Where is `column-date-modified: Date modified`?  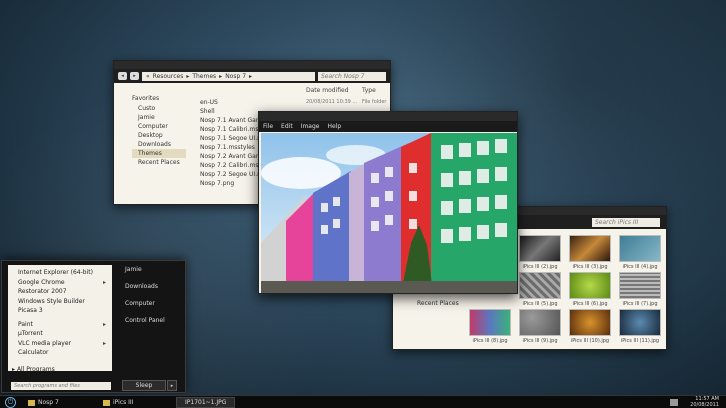 column-date-modified: Date modified is located at coordinates (334, 91).